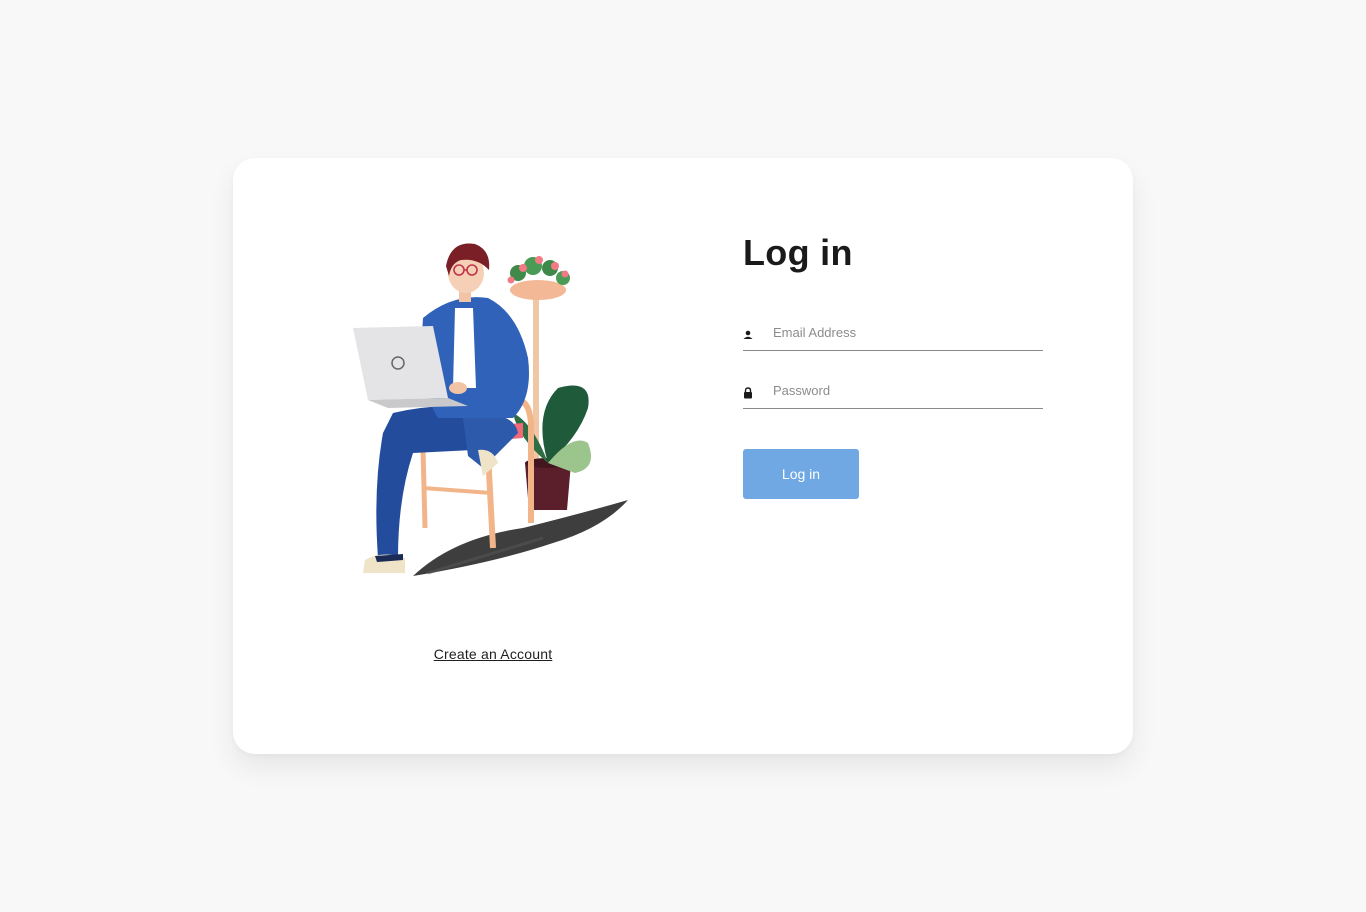 This screenshot has height=912, width=1366. Describe the element at coordinates (493, 654) in the screenshot. I see `create-account-link: Create an Account` at that location.